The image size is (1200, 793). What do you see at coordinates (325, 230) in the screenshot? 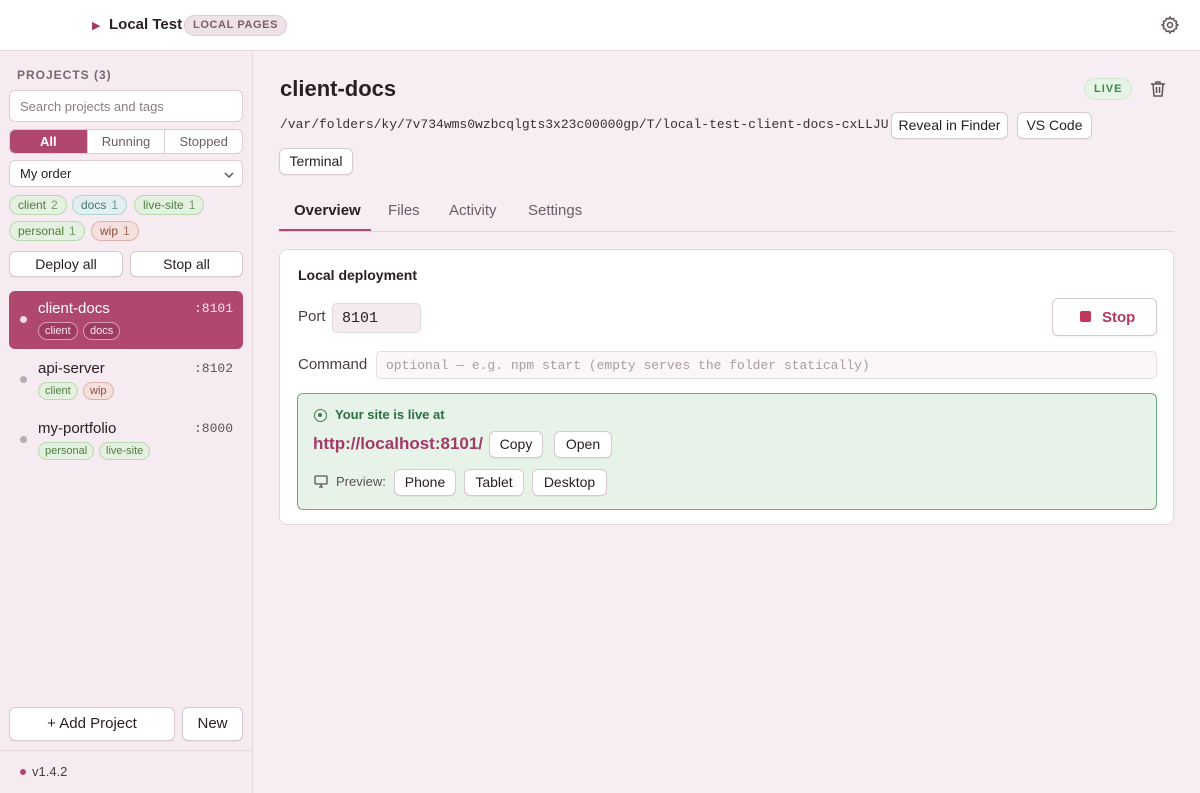
I see `active-tab-indicator` at bounding box center [325, 230].